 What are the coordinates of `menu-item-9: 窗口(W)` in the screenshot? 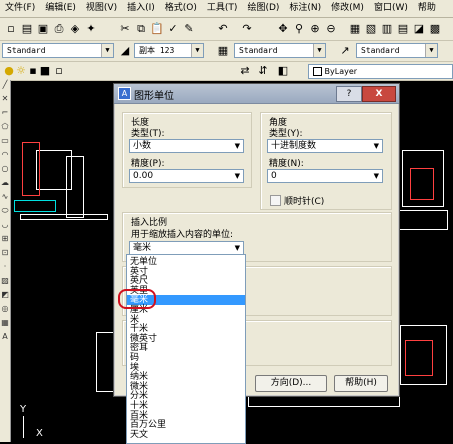 It's located at (391, 8).